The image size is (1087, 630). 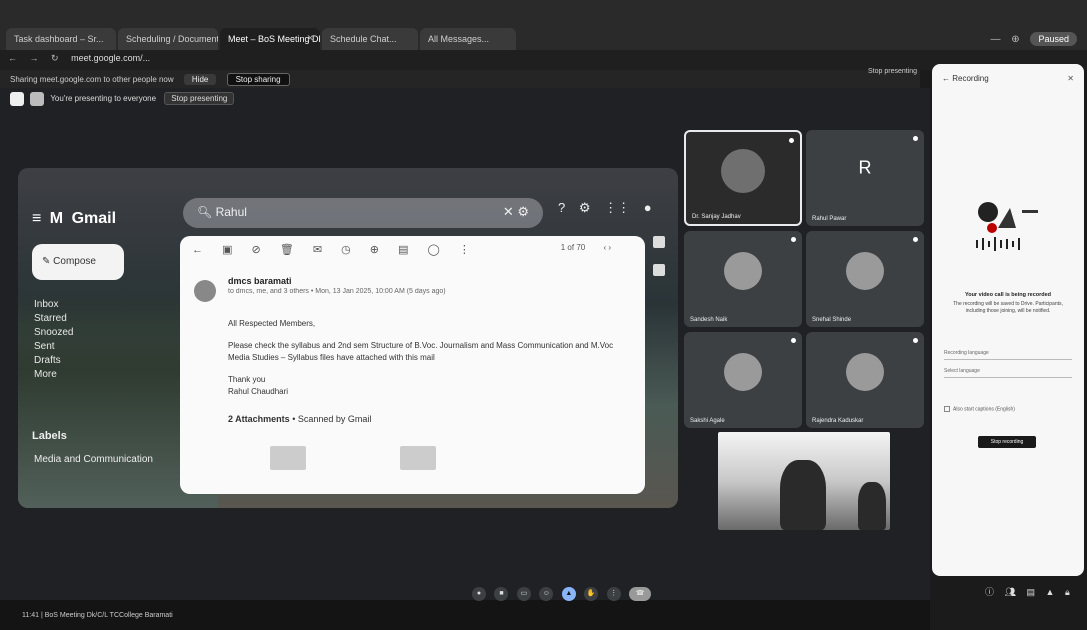 What do you see at coordinates (613, 594) in the screenshot?
I see `more-options-icon: ⋮` at bounding box center [613, 594].